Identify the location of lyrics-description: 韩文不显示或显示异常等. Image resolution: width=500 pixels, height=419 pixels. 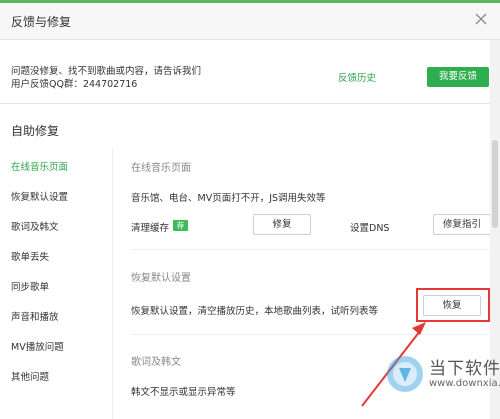
(183, 392).